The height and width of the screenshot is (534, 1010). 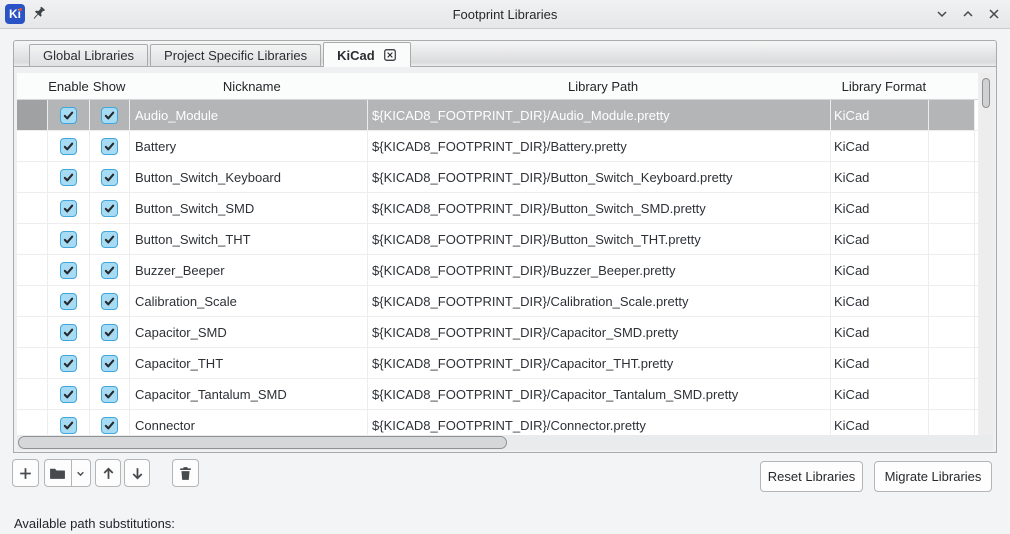 What do you see at coordinates (986, 256) in the screenshot?
I see `vertical-scrollbar` at bounding box center [986, 256].